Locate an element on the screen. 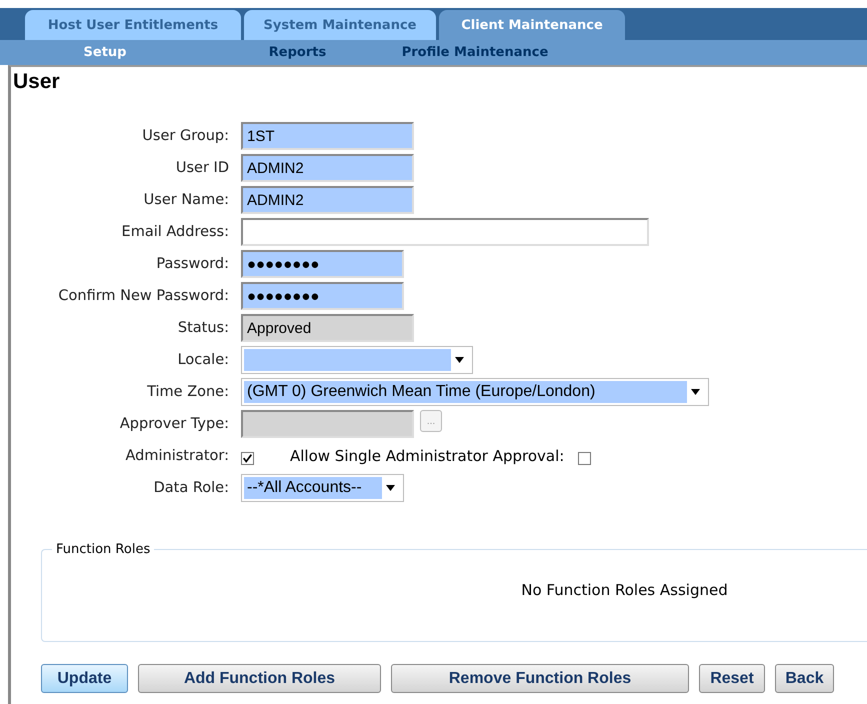 This screenshot has height=704, width=867. panel-legend: Function Roles is located at coordinates (103, 549).